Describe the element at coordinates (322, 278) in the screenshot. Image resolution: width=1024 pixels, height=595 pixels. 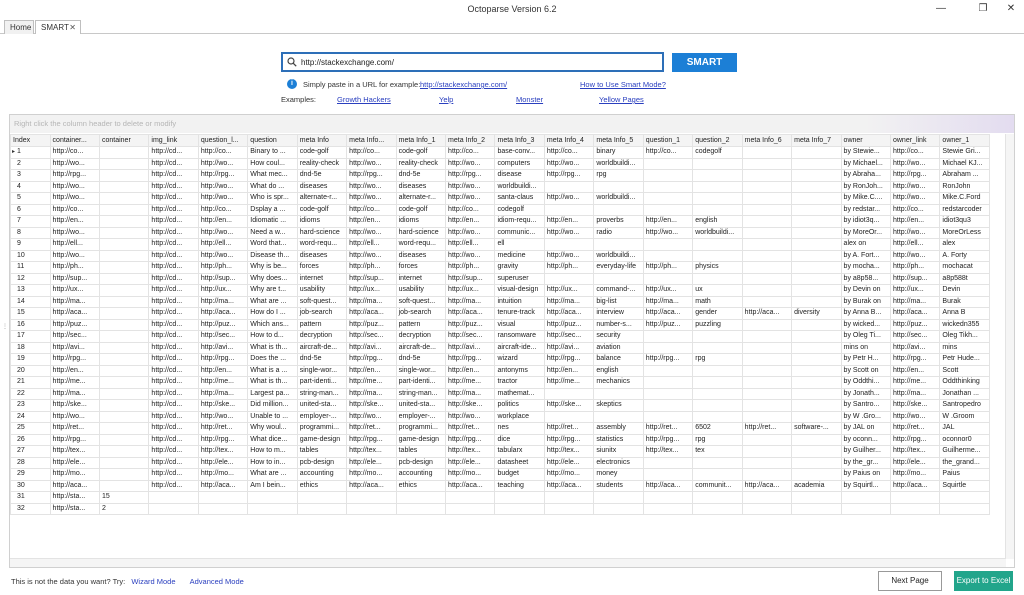
I see `table-cell: internet` at that location.